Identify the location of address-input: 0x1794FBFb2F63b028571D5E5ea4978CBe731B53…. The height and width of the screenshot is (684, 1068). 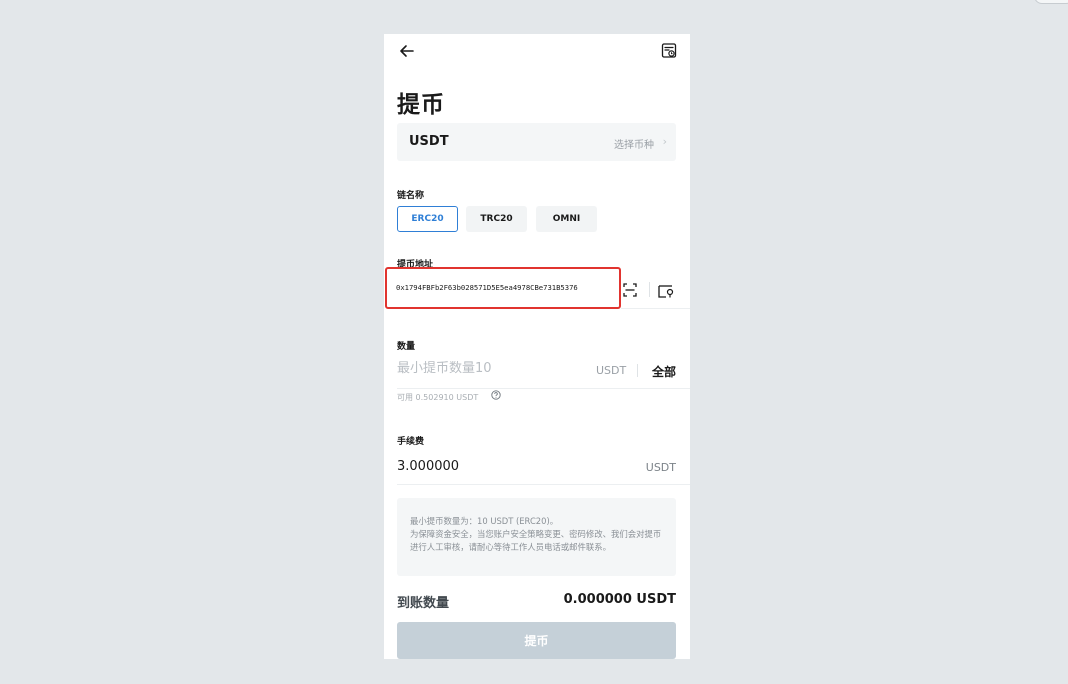
(487, 287).